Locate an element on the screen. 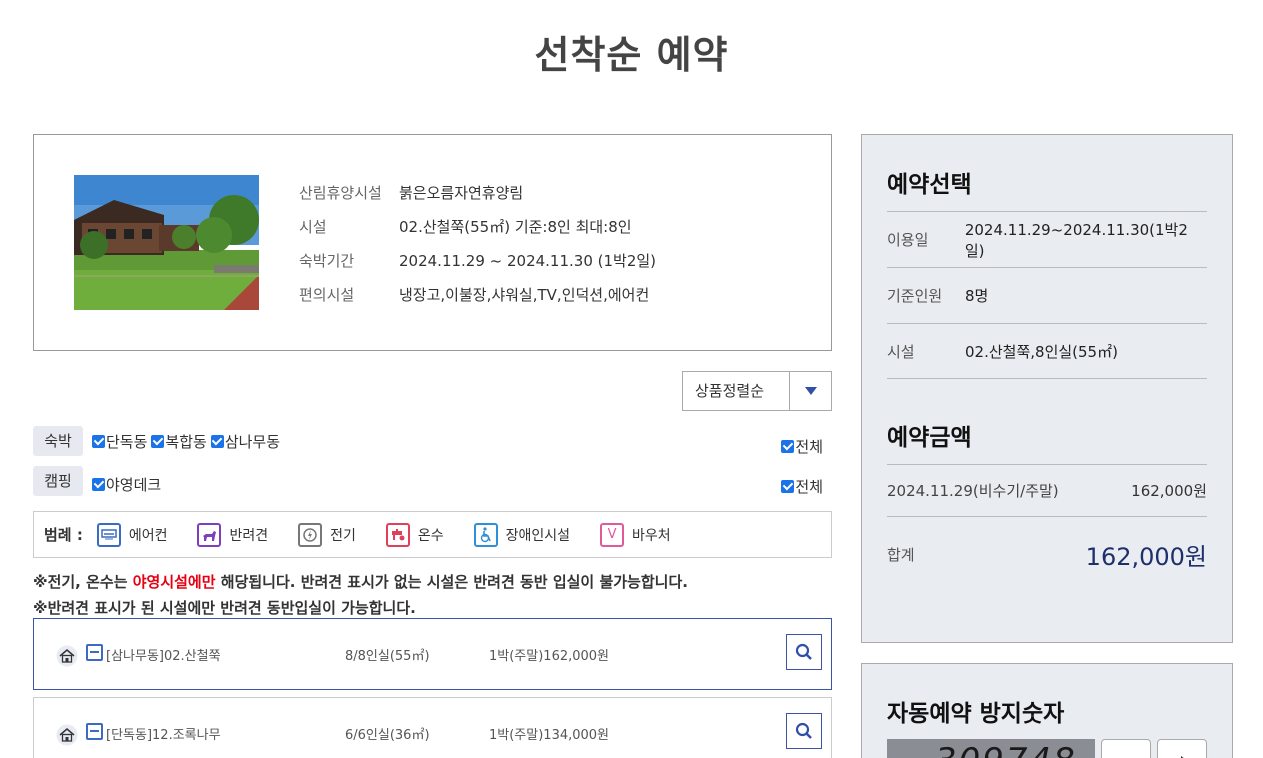 Image resolution: width=1263 pixels, height=758 pixels. legend-item-dog: 반려견 is located at coordinates (233, 534).